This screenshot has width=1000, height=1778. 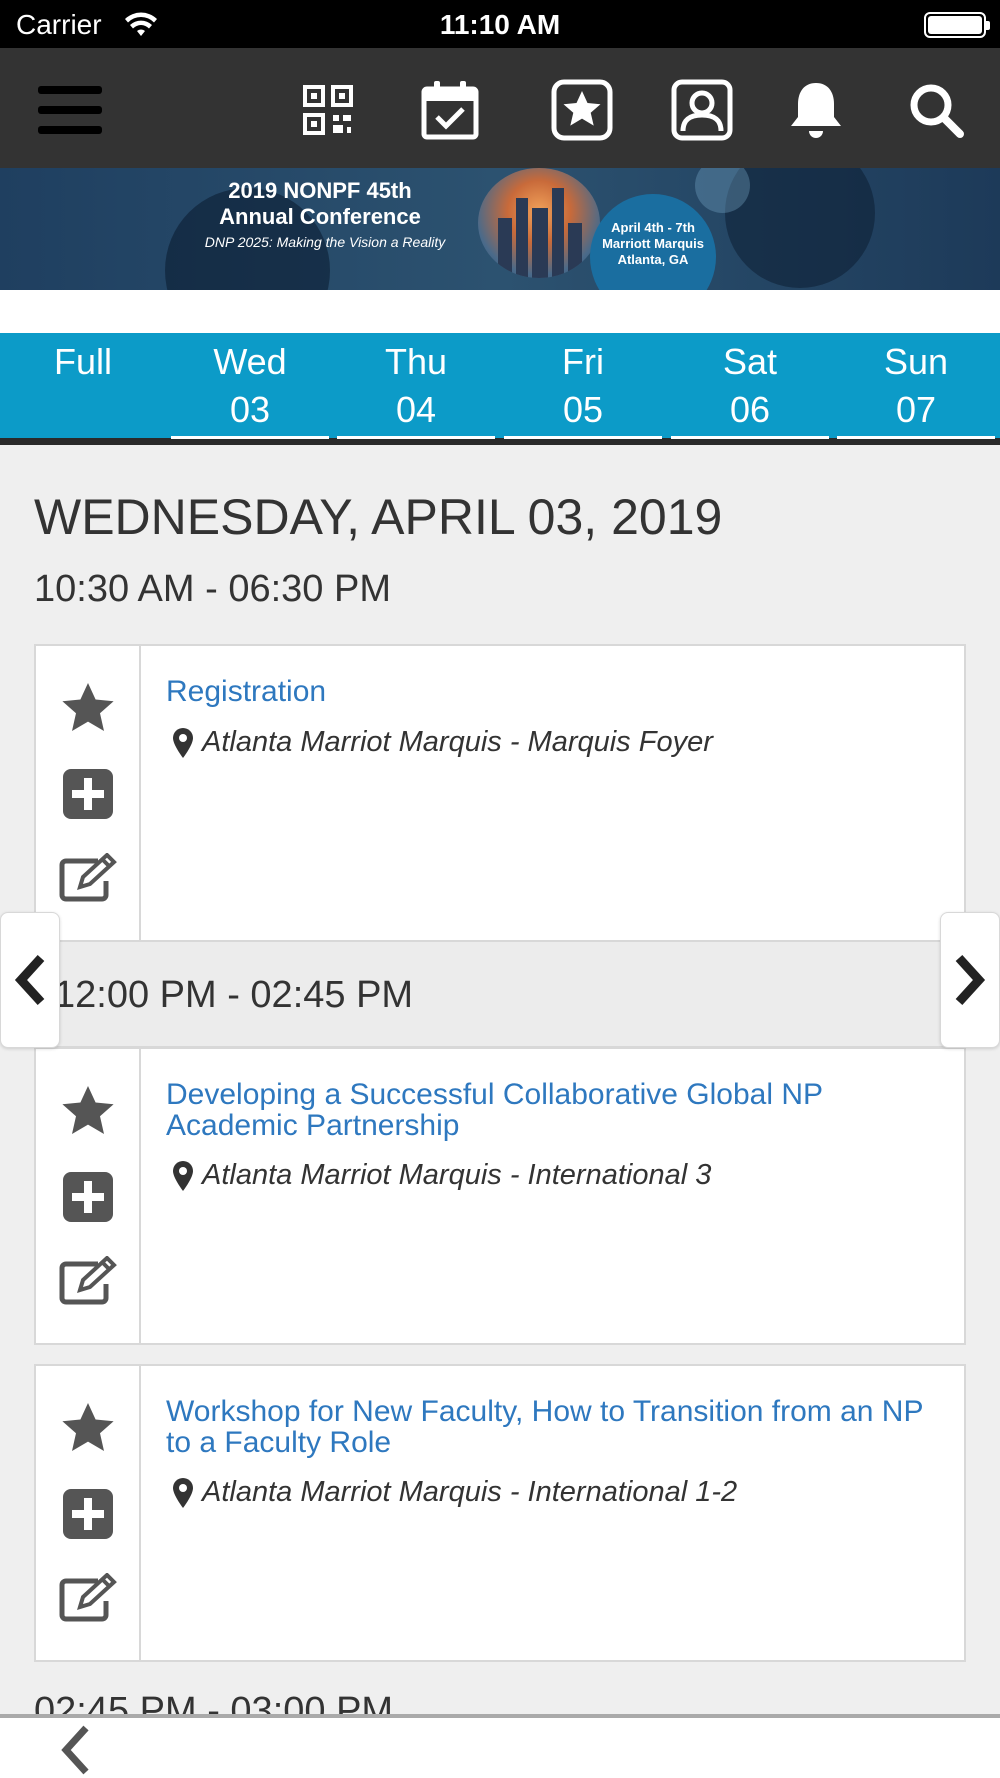 I want to click on contact-card-icon, so click(x=702, y=110).